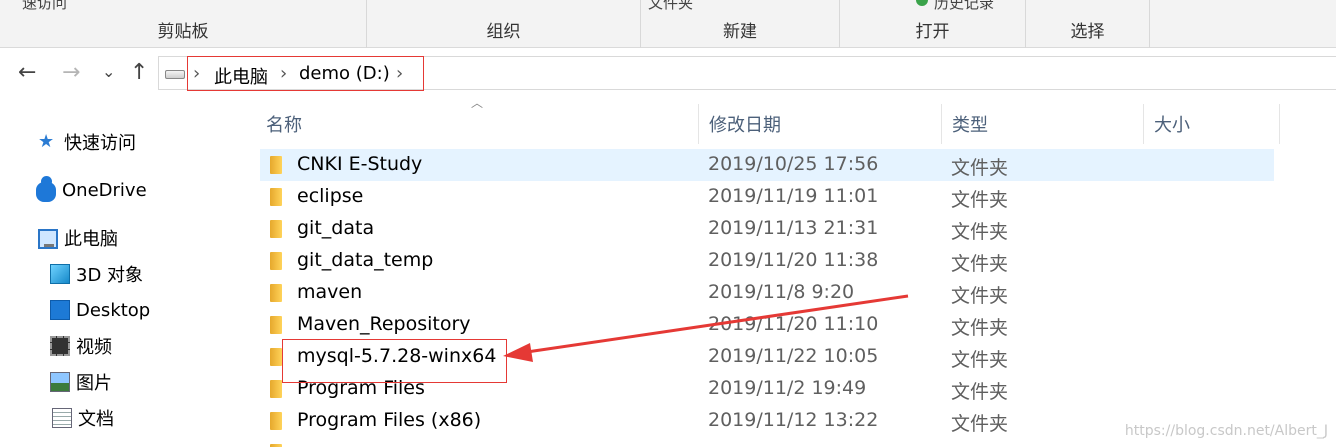 This screenshot has height=447, width=1336. I want to click on ribbon-group-open: 打开, so click(933, 24).